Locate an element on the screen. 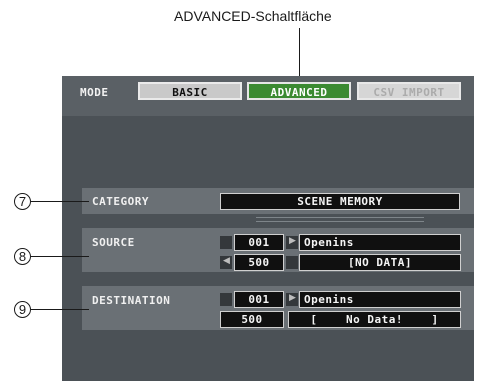 The width and height of the screenshot is (477, 381). arrow-left-icon: ◀ is located at coordinates (226, 261).